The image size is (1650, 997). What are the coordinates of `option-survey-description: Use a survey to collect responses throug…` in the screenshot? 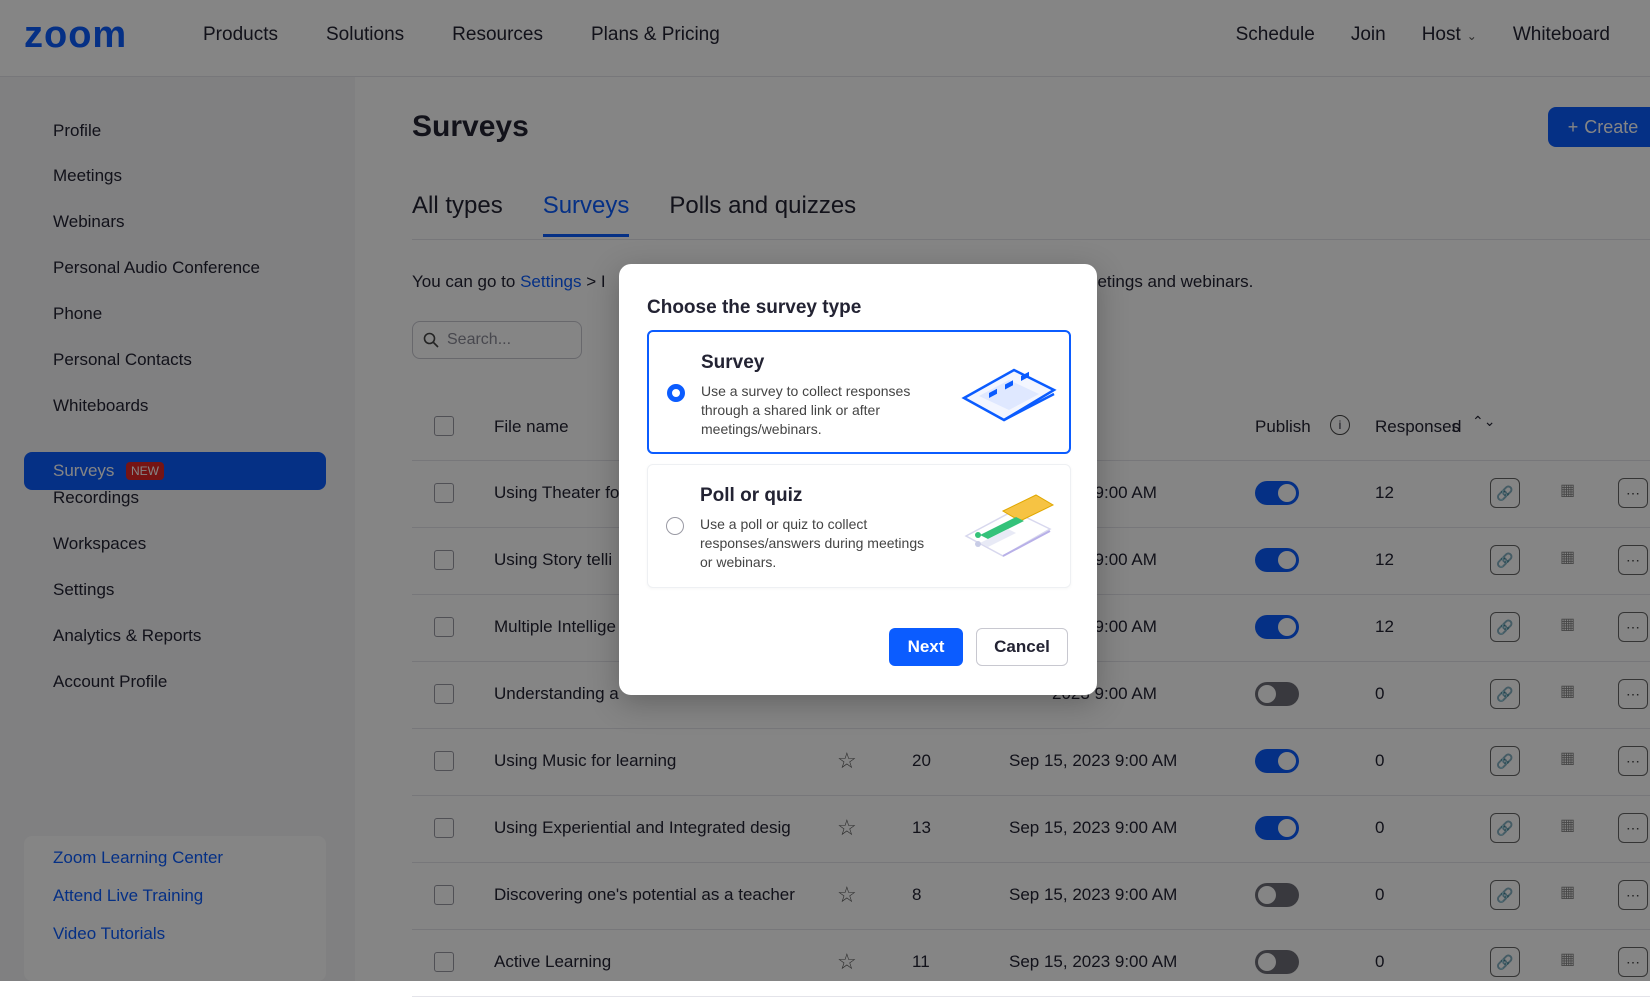 It's located at (806, 410).